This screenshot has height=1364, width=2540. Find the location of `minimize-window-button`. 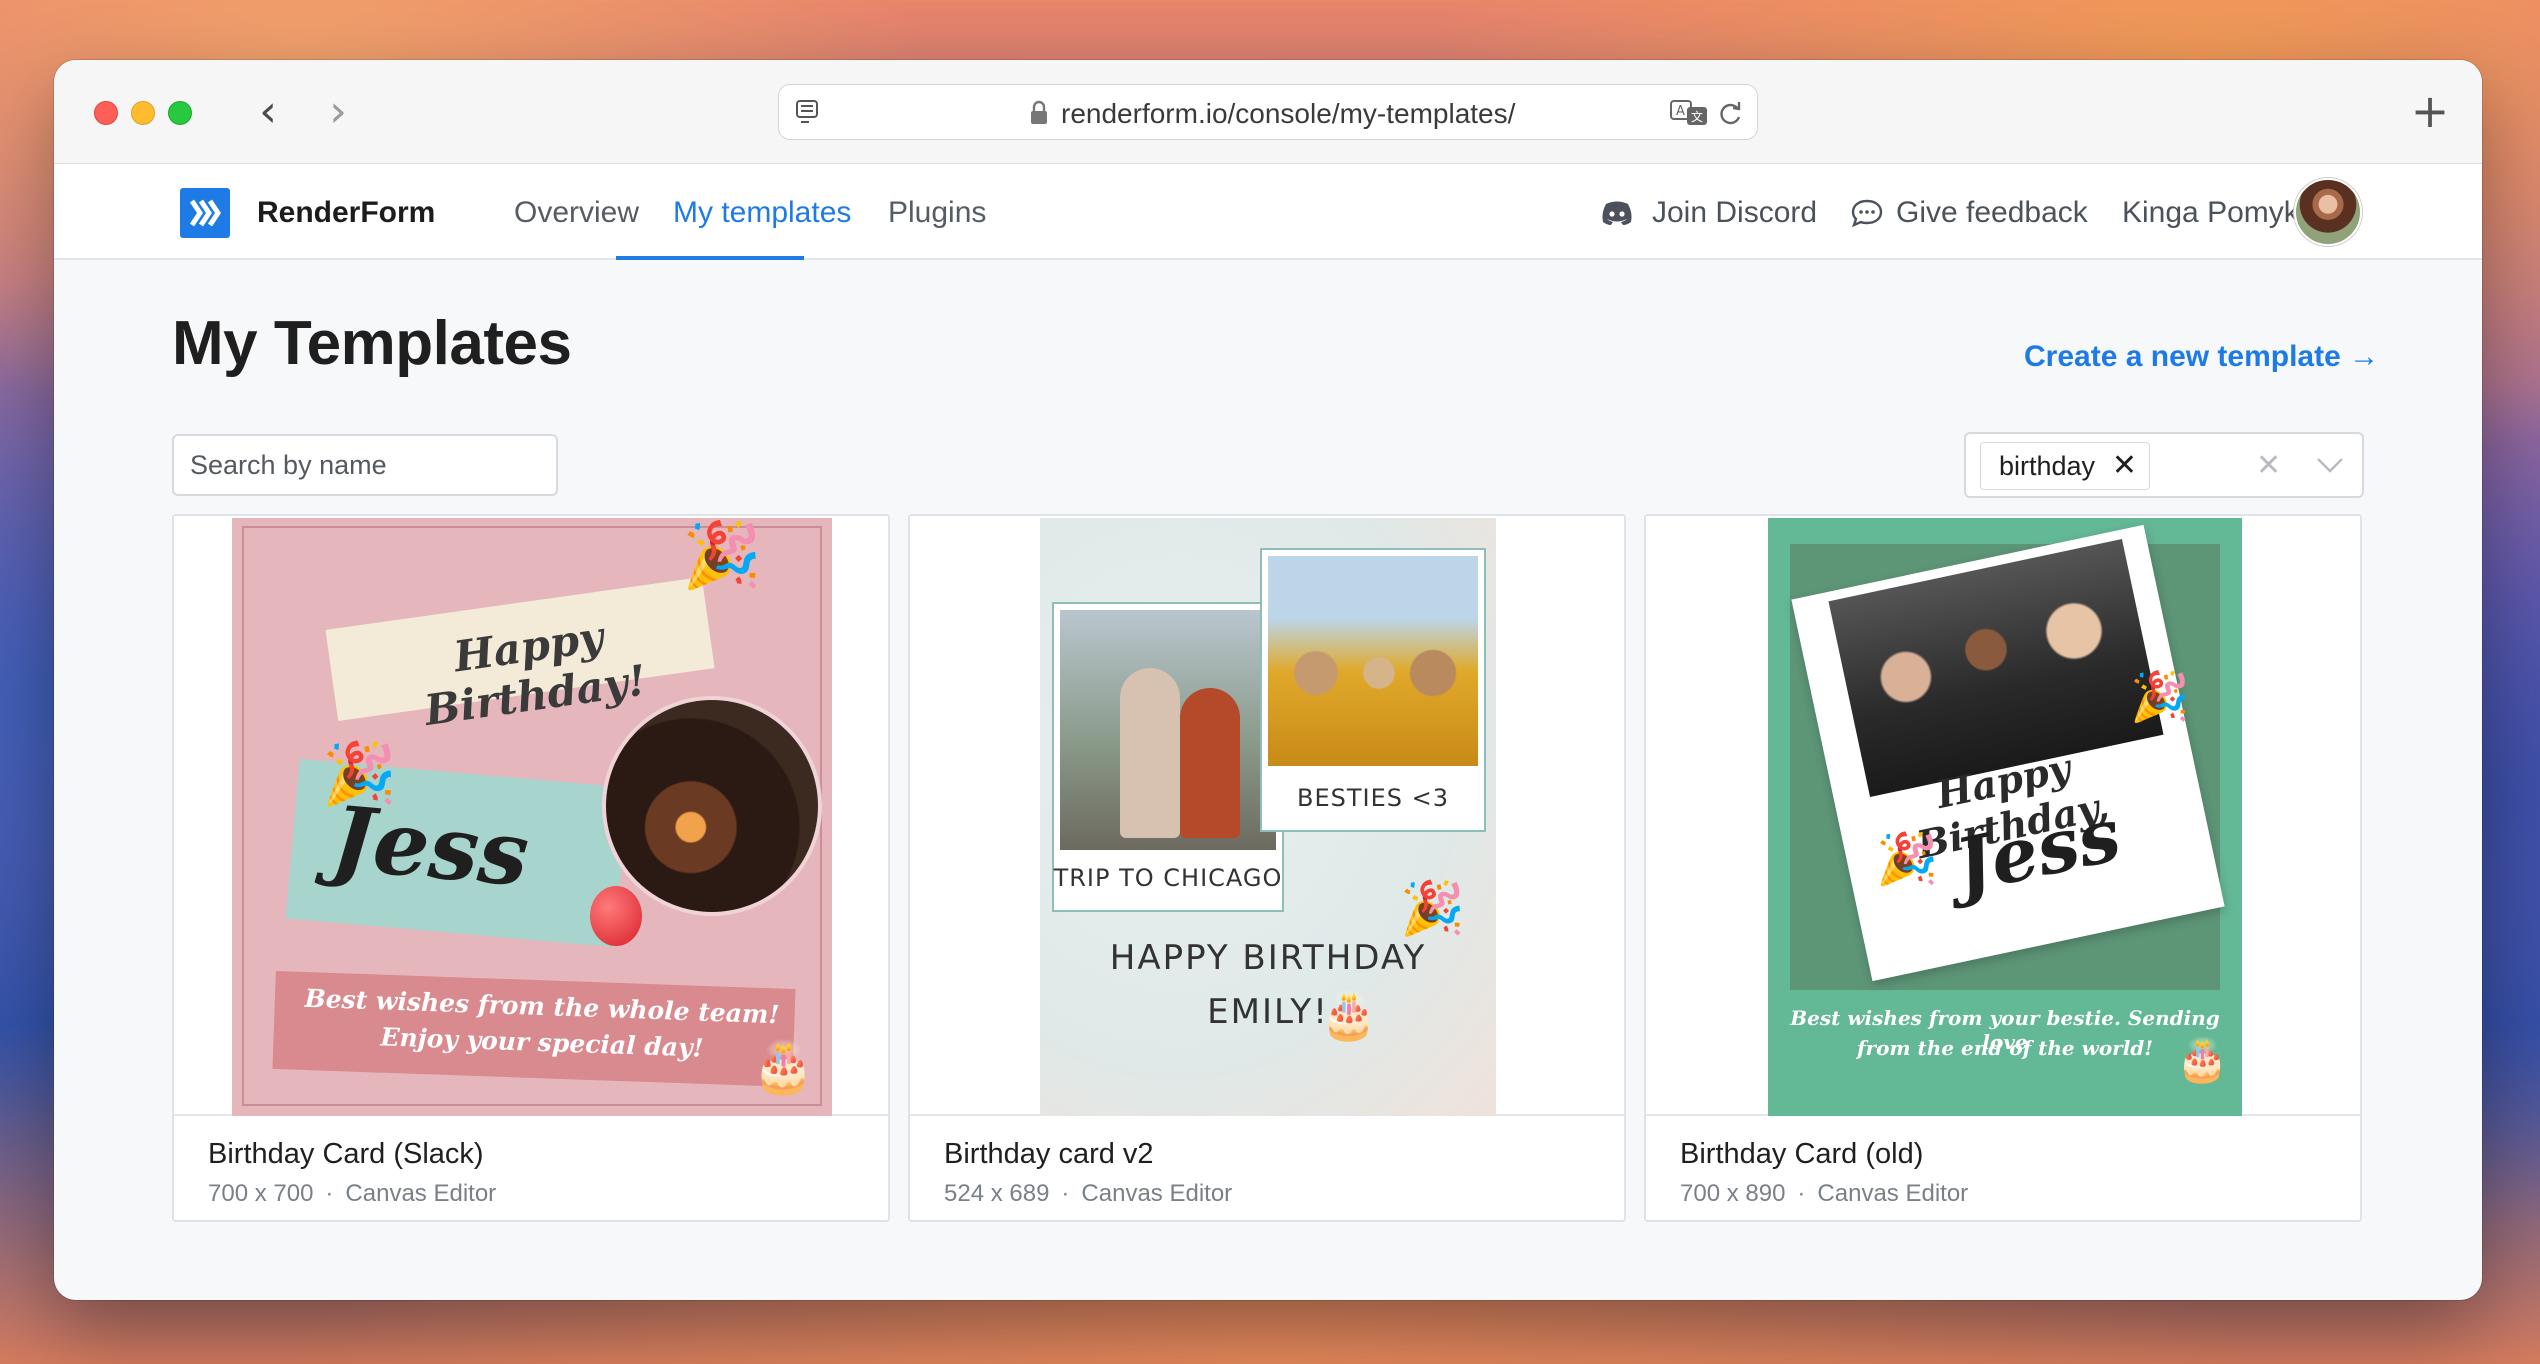

minimize-window-button is located at coordinates (143, 113).